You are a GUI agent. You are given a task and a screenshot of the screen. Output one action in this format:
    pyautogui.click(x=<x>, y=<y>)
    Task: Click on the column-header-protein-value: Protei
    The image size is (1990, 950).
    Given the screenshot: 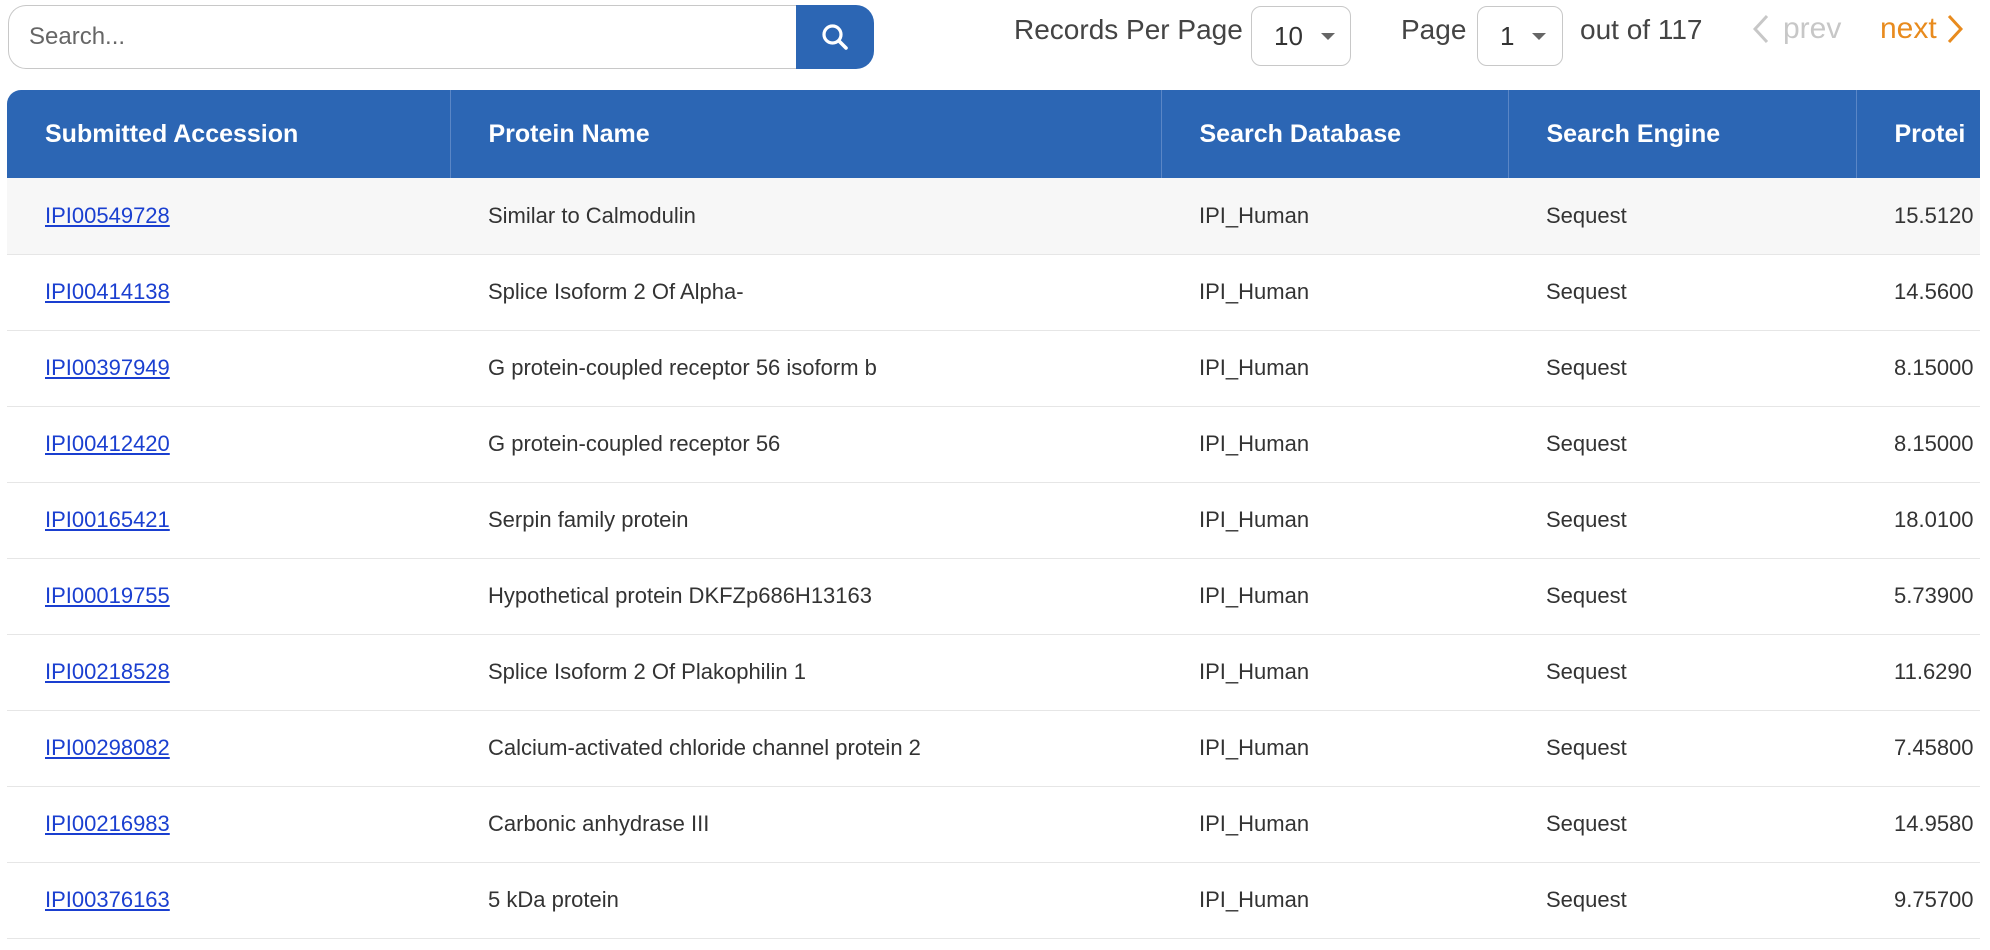 What is the action you would take?
    pyautogui.click(x=1918, y=134)
    